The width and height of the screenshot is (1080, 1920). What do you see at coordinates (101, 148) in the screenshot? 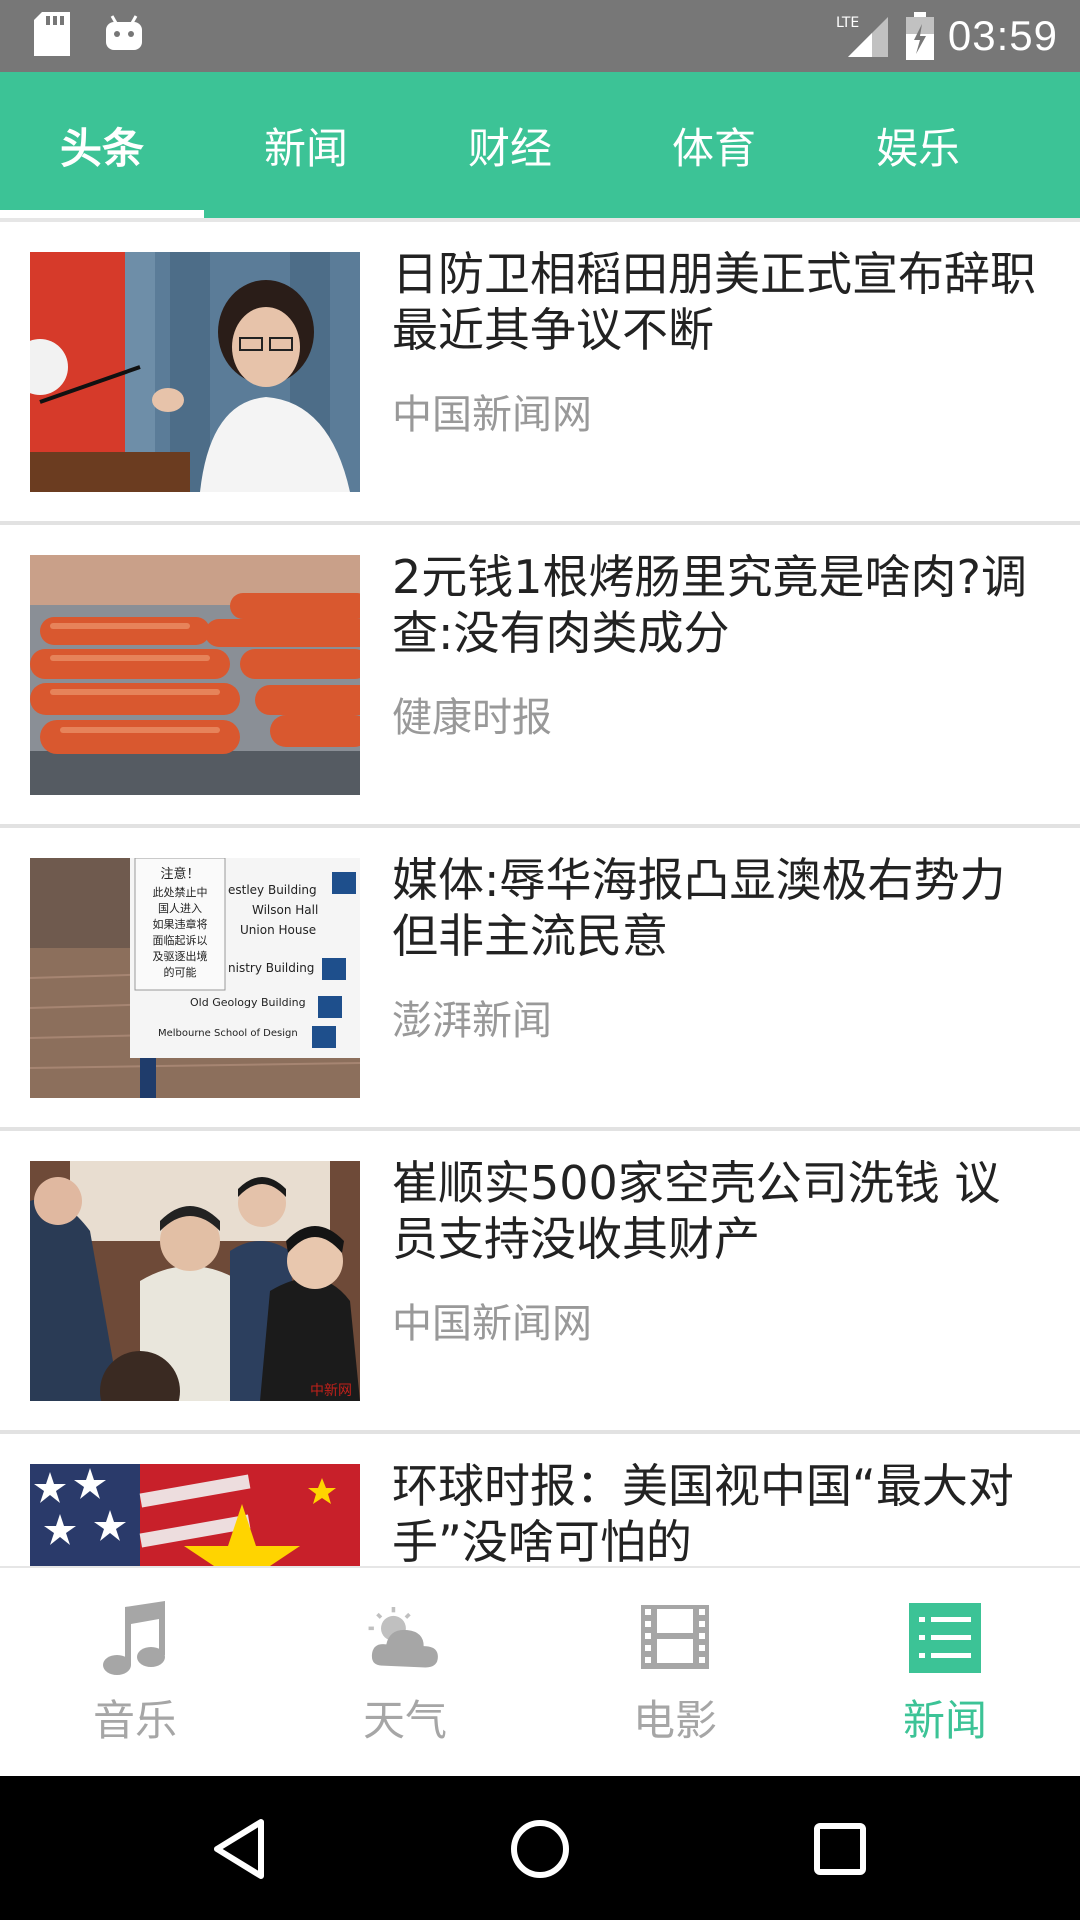
I see `tab-label: 头条` at bounding box center [101, 148].